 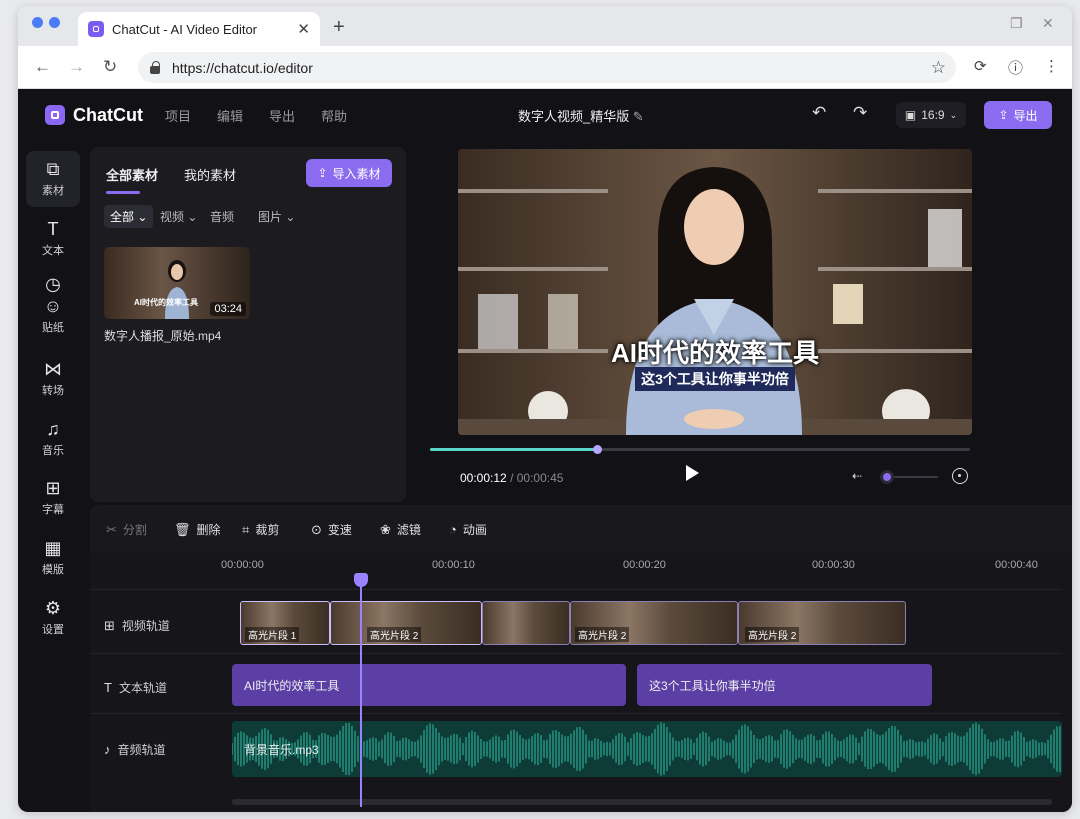 What do you see at coordinates (1003, 115) in the screenshot?
I see `export-icon: ⇪` at bounding box center [1003, 115].